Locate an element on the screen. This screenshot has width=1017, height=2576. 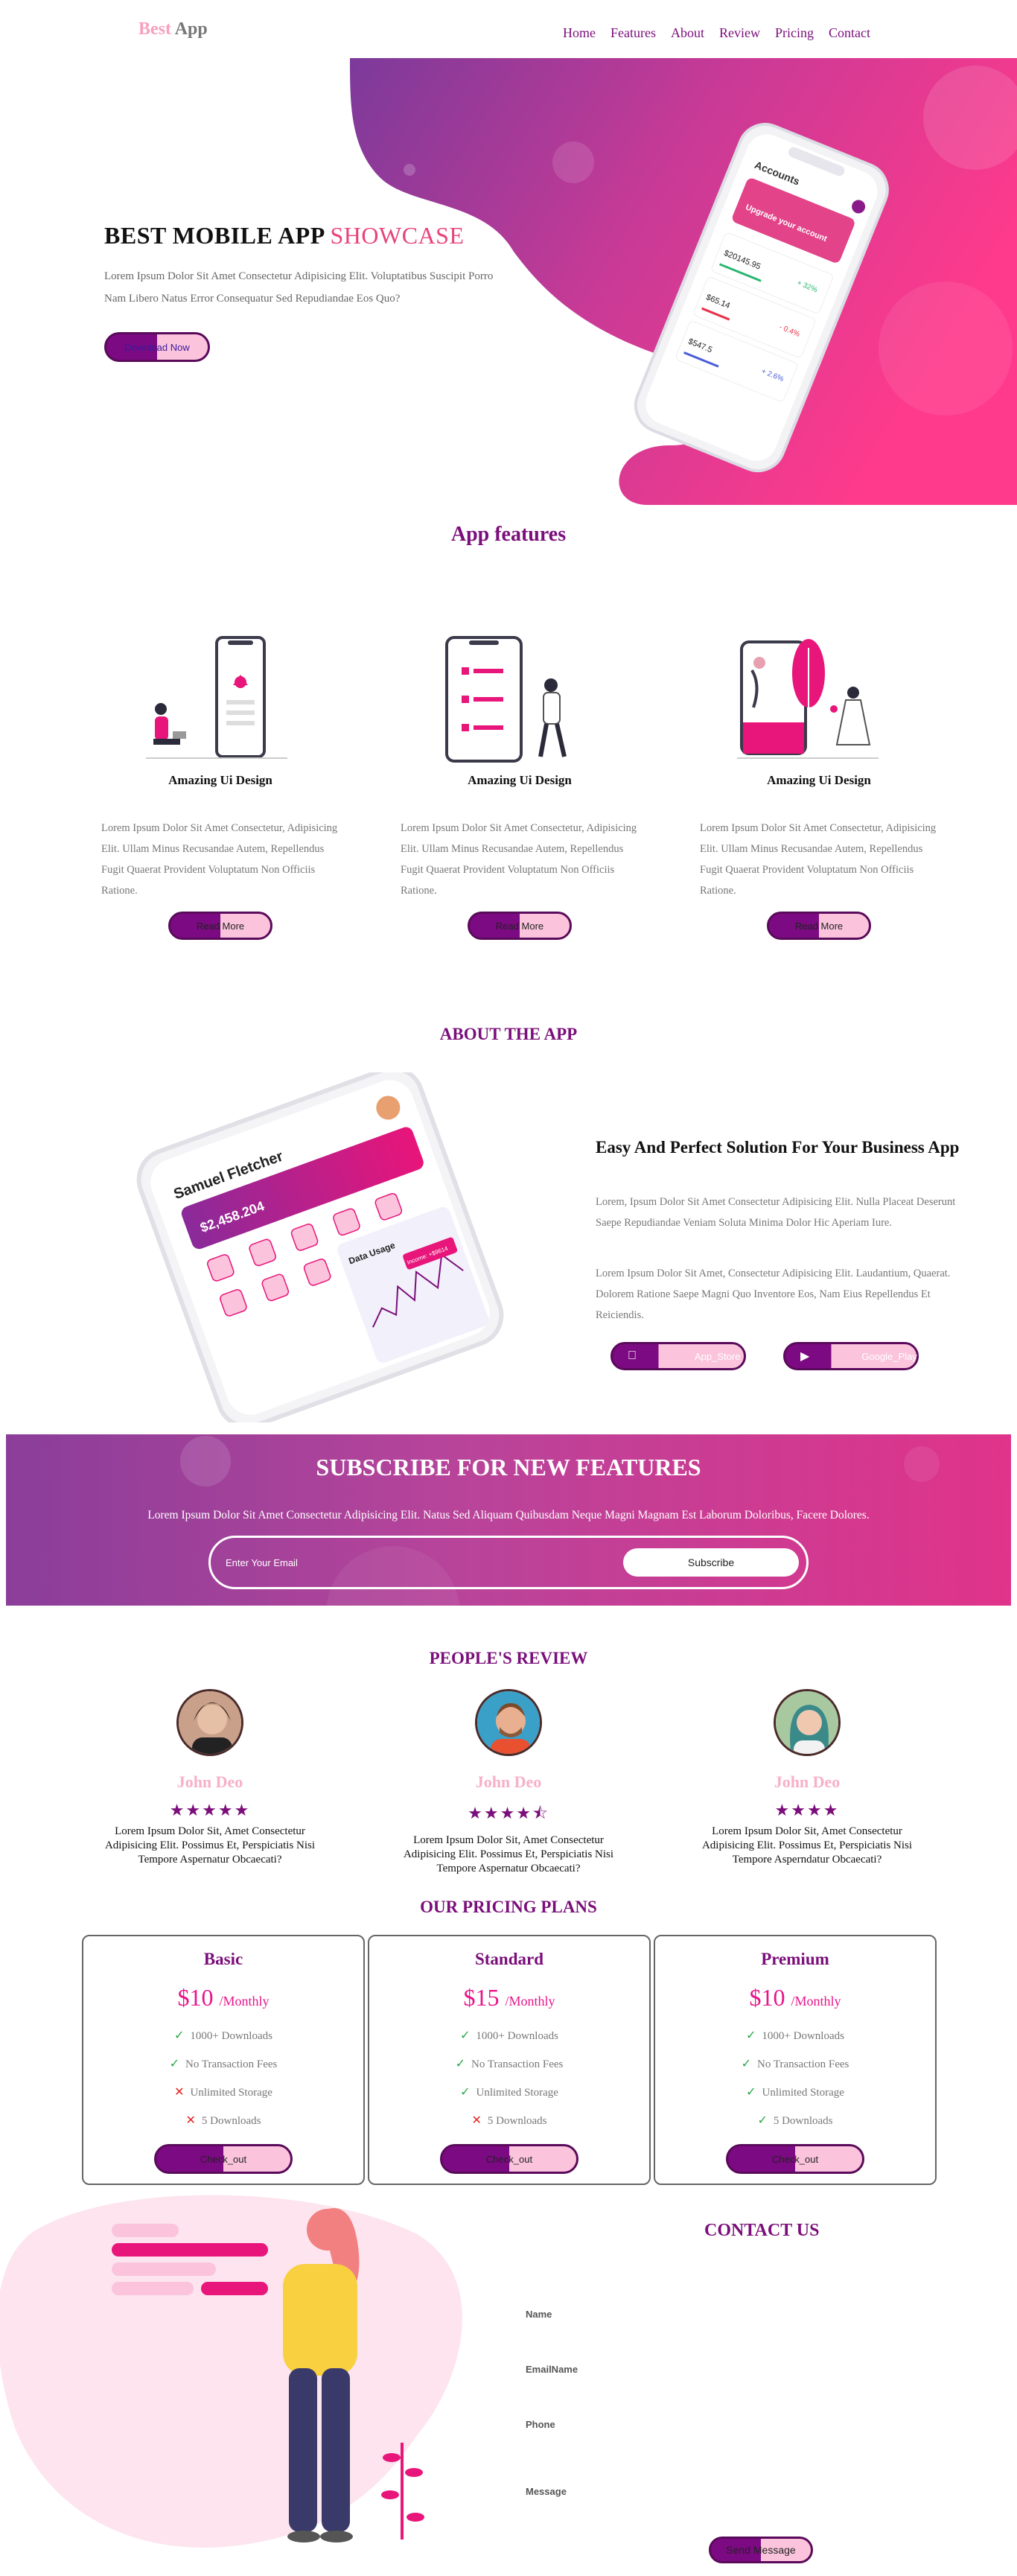
rating-stars: ★★★★ is located at coordinates (807, 1810).